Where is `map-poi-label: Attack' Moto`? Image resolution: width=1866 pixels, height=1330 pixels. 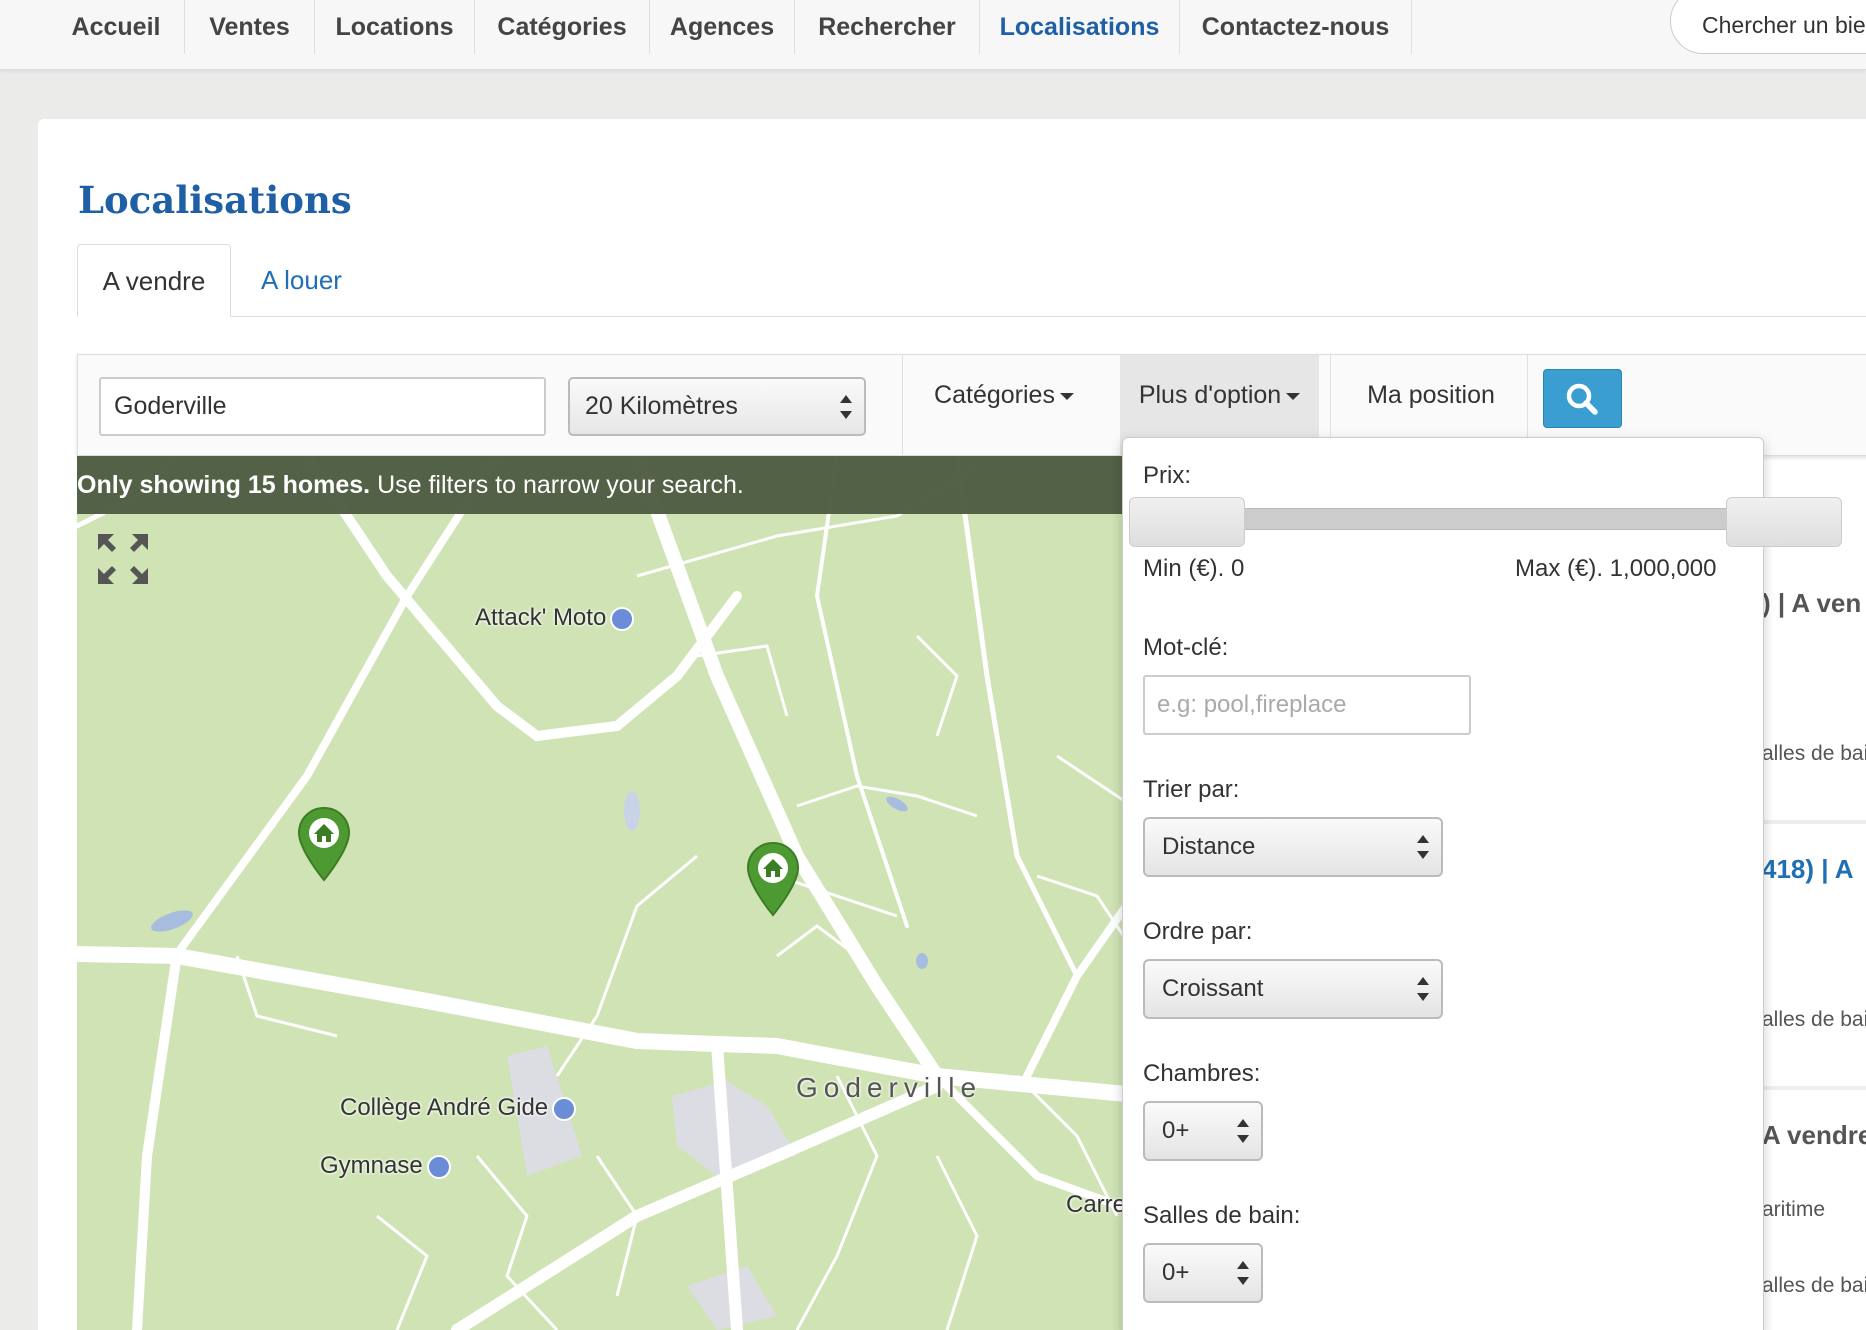
map-poi-label: Attack' Moto is located at coordinates (555, 618).